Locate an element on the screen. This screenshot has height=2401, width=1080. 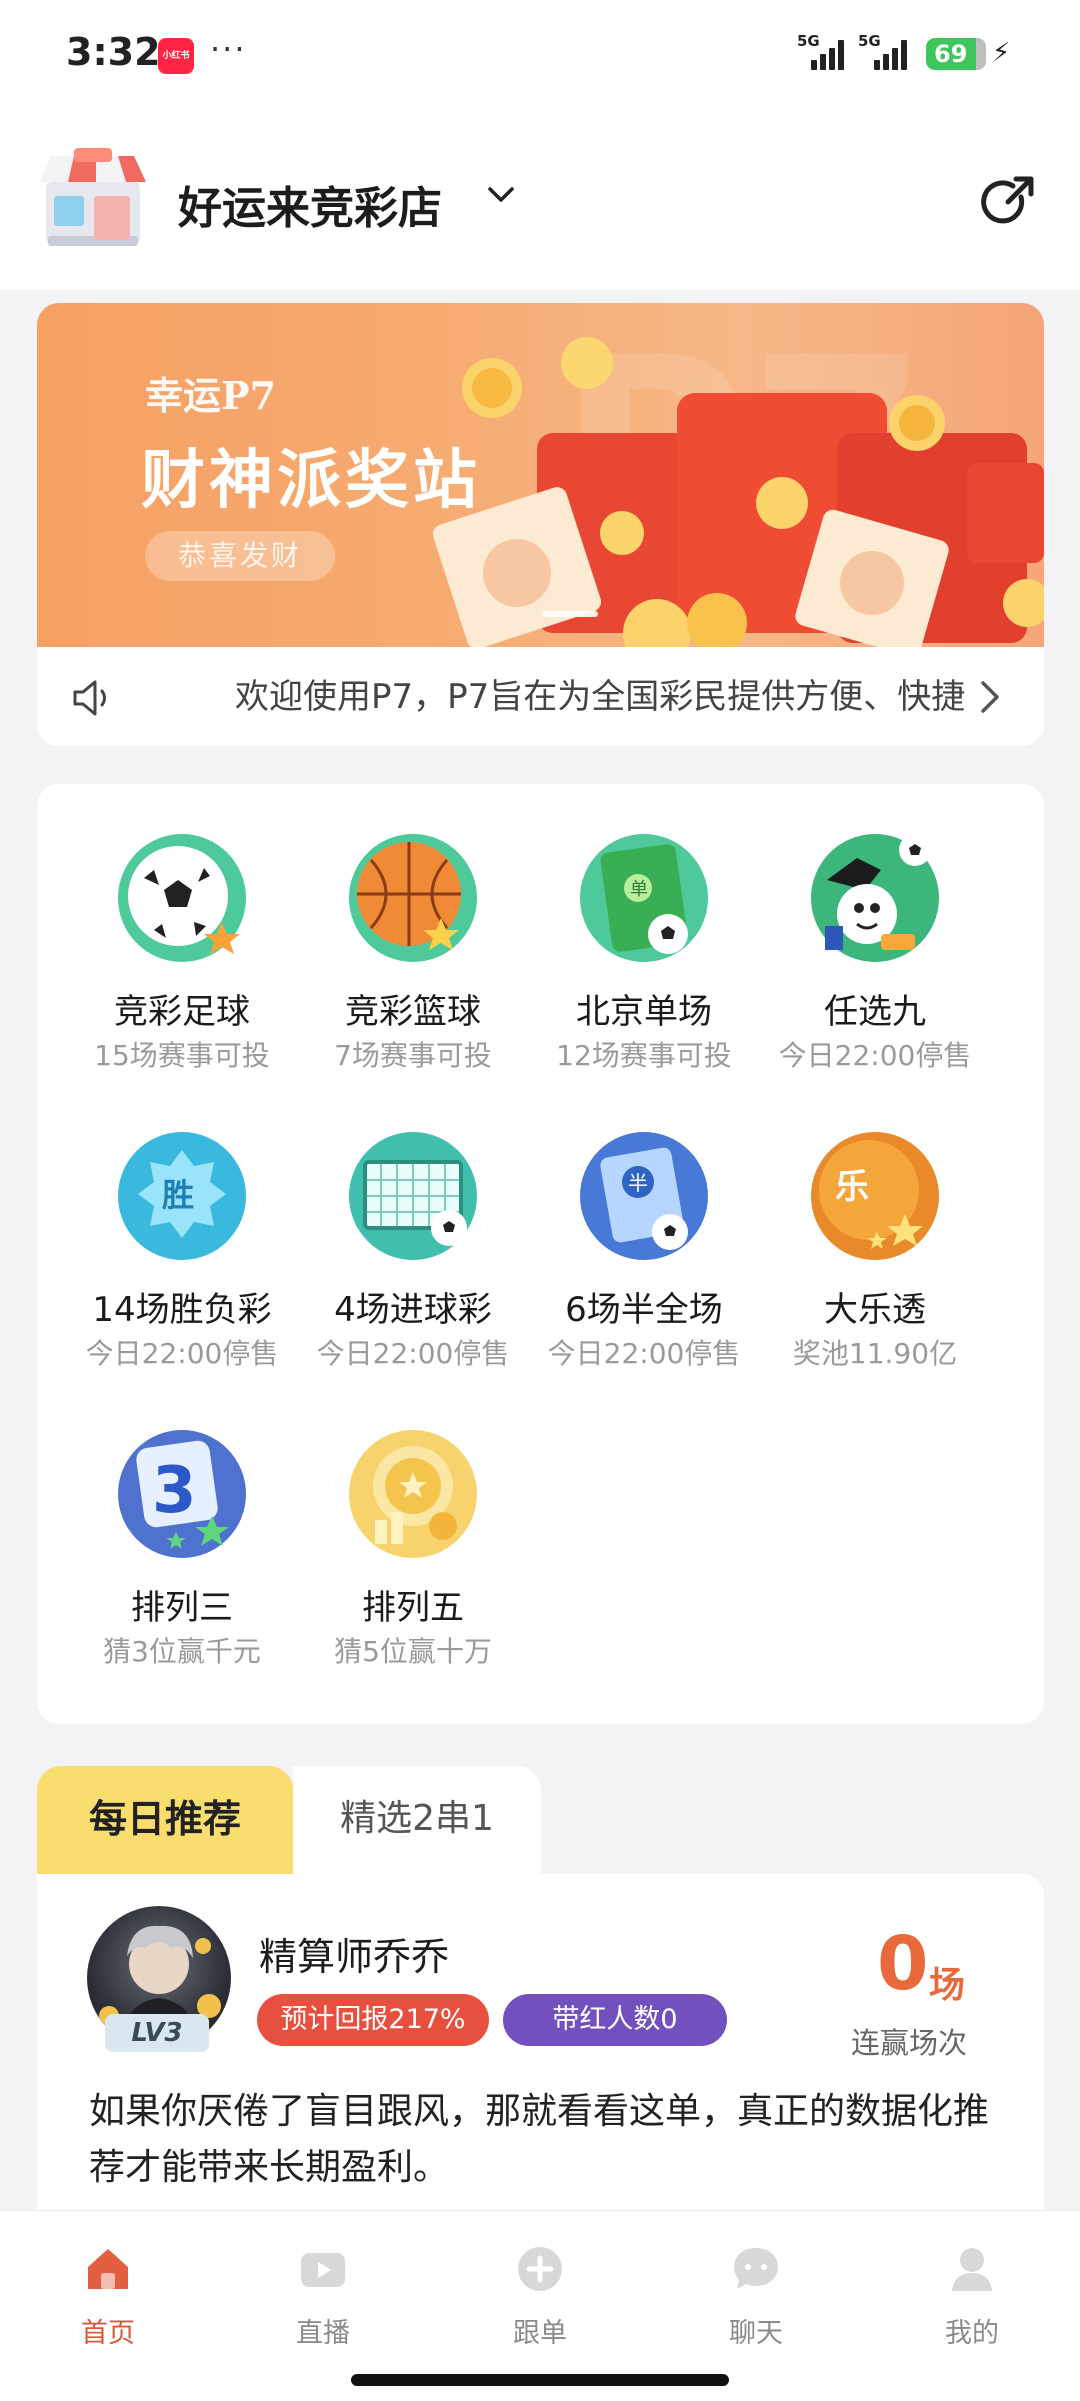
game-name: 竞彩篮球 is located at coordinates (413, 1012).